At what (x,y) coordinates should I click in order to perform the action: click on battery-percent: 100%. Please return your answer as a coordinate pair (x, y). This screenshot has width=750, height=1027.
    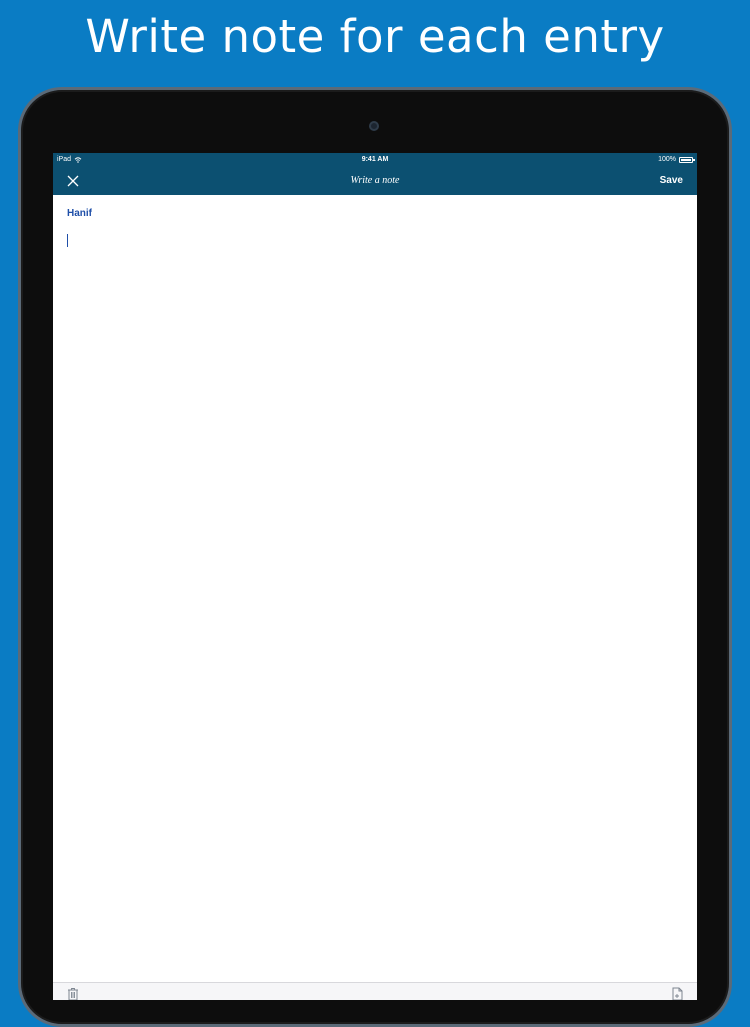
    Looking at the image, I should click on (667, 159).